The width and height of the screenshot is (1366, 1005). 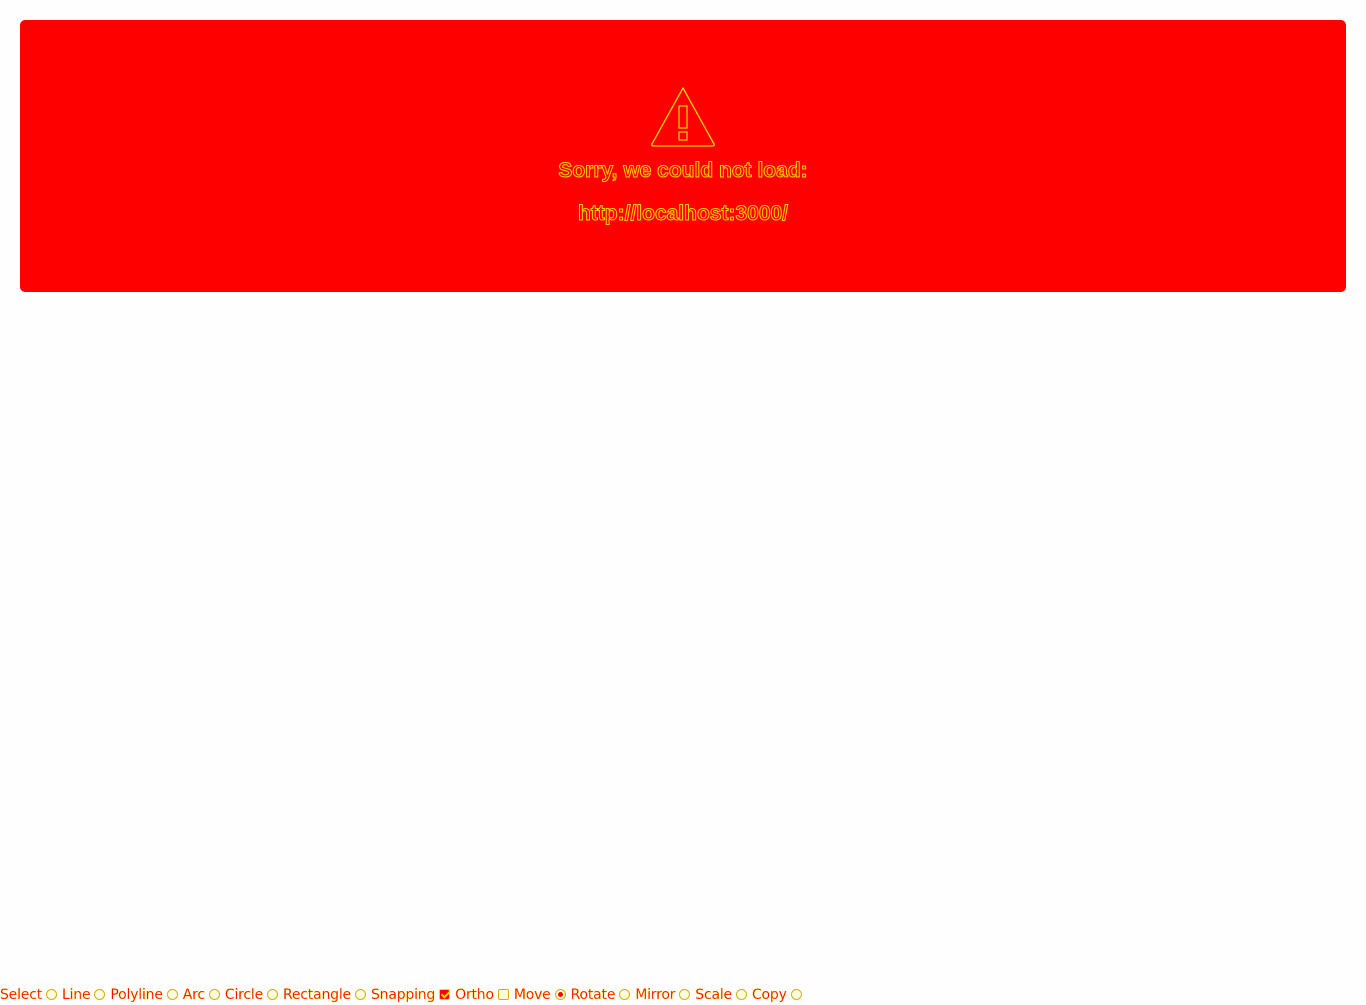 I want to click on tool-label-scale: Scale, so click(x=713, y=994).